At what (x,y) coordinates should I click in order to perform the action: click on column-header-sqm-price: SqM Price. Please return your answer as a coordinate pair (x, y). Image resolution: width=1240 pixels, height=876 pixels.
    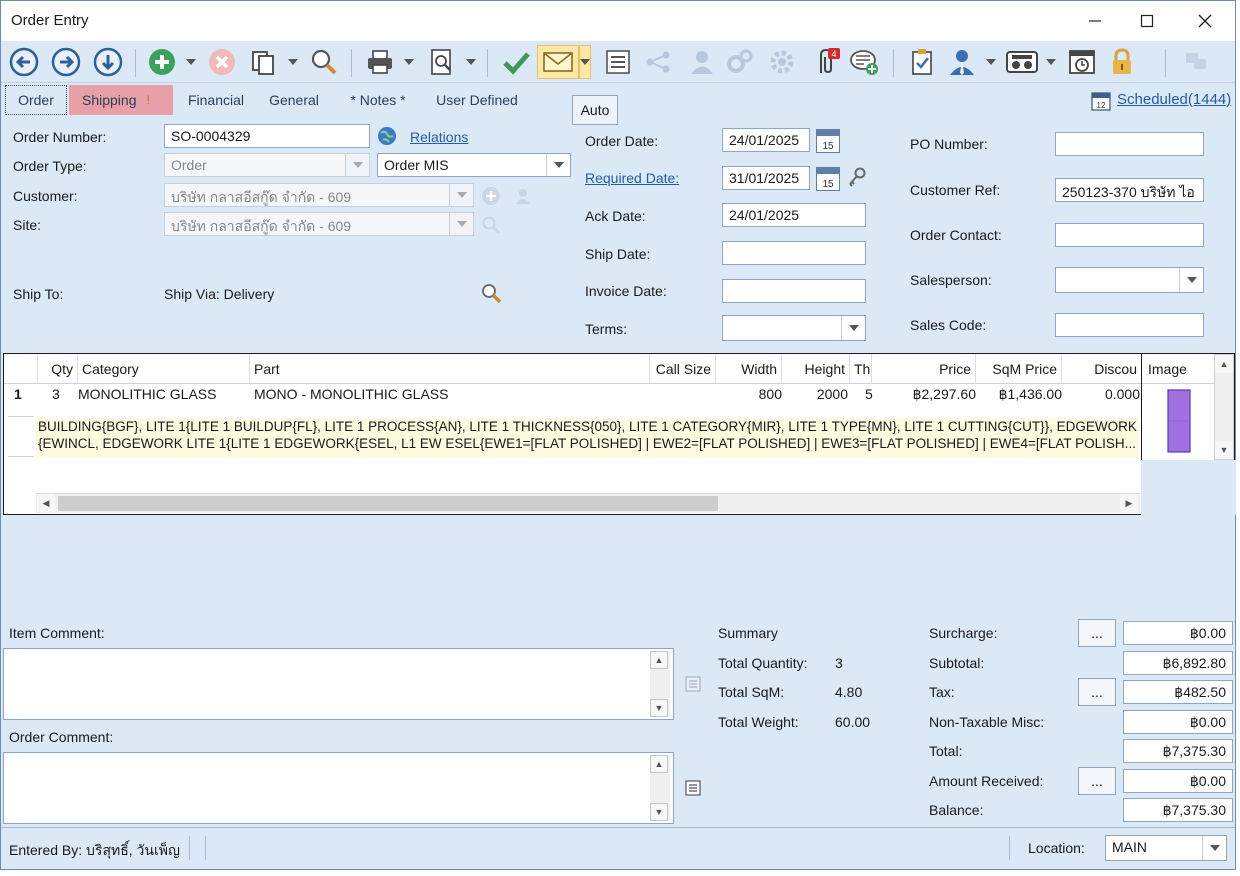
    Looking at the image, I should click on (1019, 369).